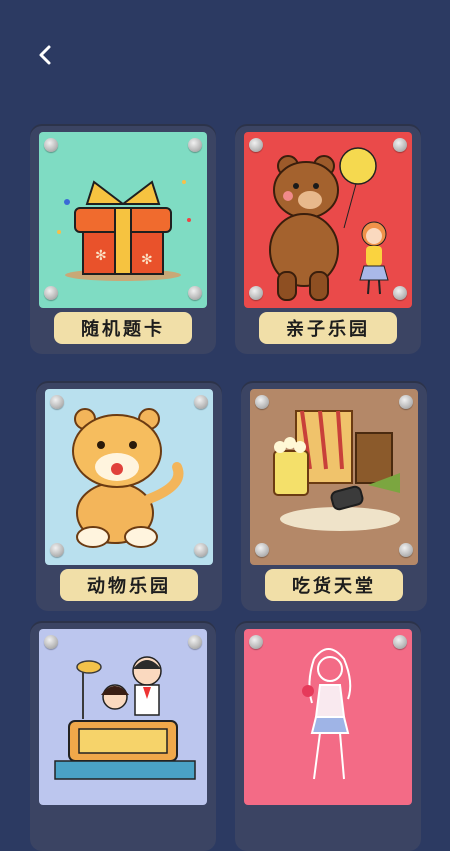 The width and height of the screenshot is (450, 851). What do you see at coordinates (328, 328) in the screenshot?
I see `card-label: 亲子乐园` at bounding box center [328, 328].